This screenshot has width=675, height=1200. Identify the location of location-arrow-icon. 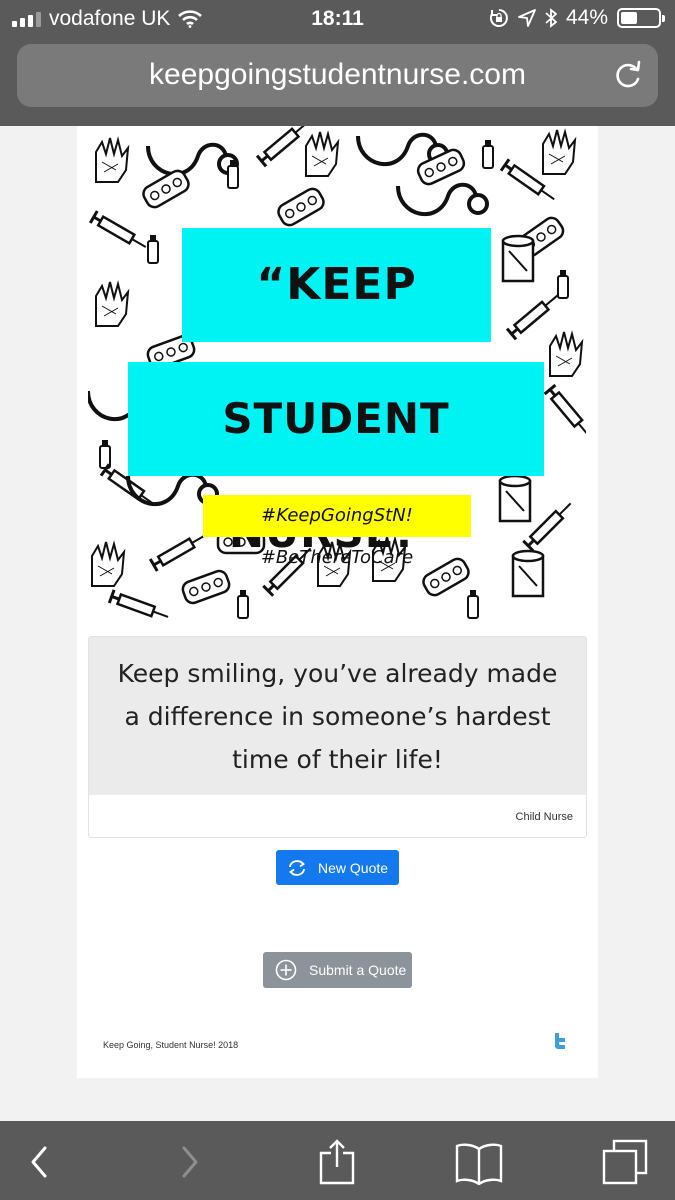
(527, 18).